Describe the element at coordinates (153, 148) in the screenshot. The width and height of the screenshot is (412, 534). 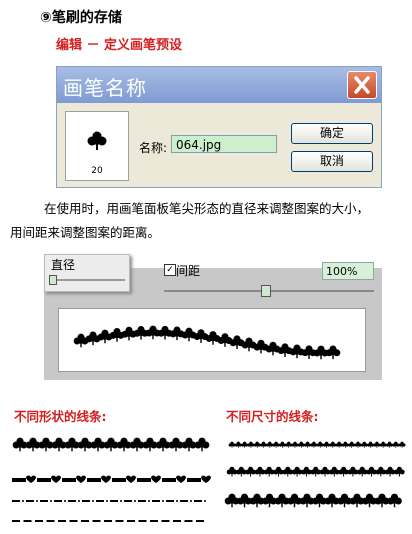
I see `name-label: 名称:` at that location.